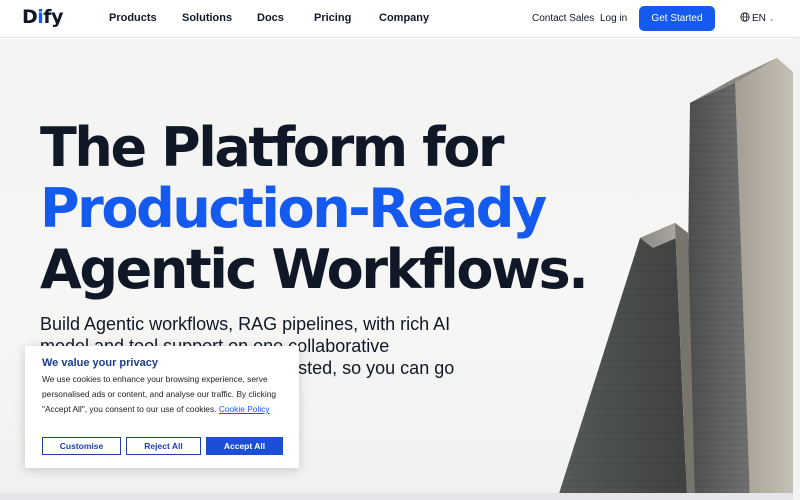  I want to click on nav-docs: Docs, so click(270, 18).